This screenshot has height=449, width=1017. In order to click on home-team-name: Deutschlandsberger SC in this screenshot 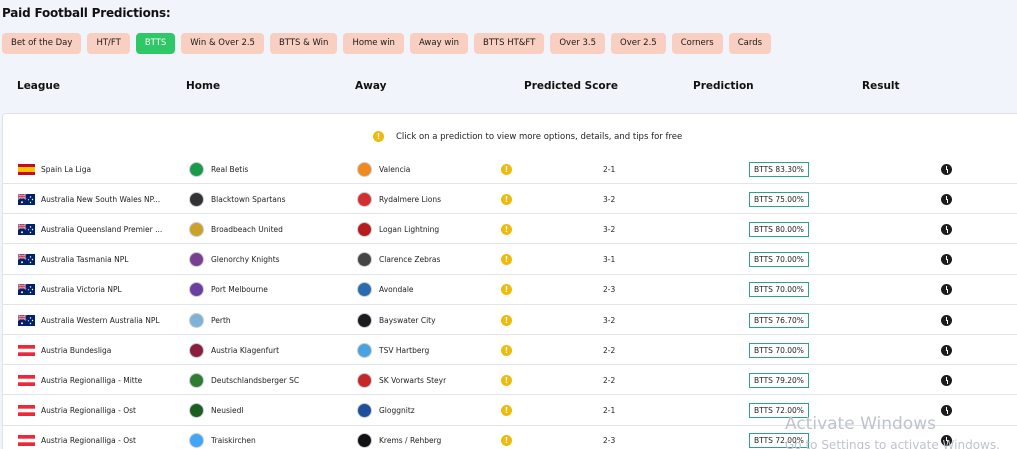, I will do `click(255, 380)`.